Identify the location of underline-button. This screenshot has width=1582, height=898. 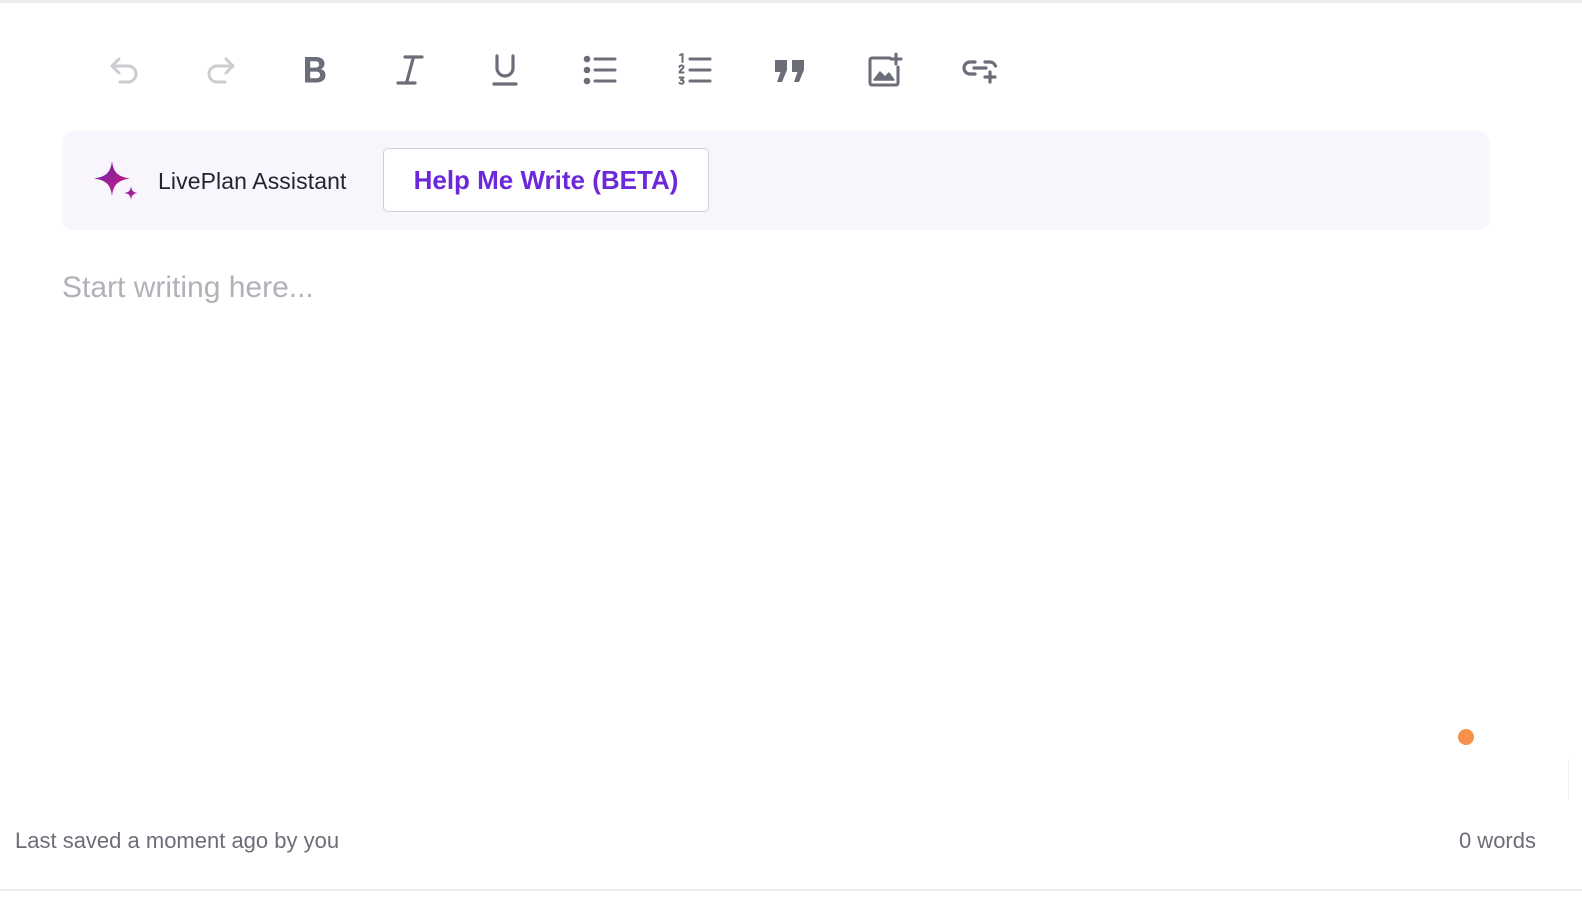
(505, 70).